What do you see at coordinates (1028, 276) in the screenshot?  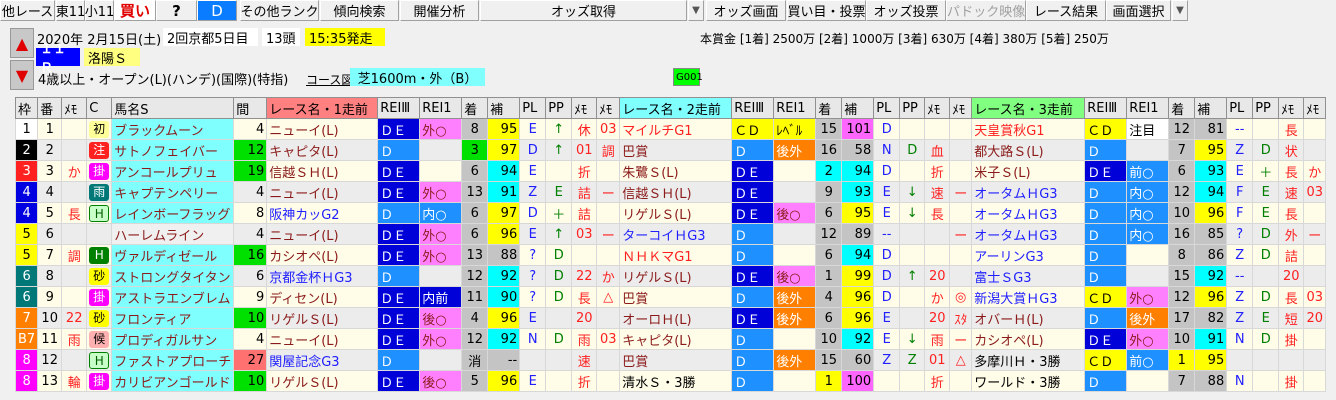 I see `past-race-name: 富士ＳG3` at bounding box center [1028, 276].